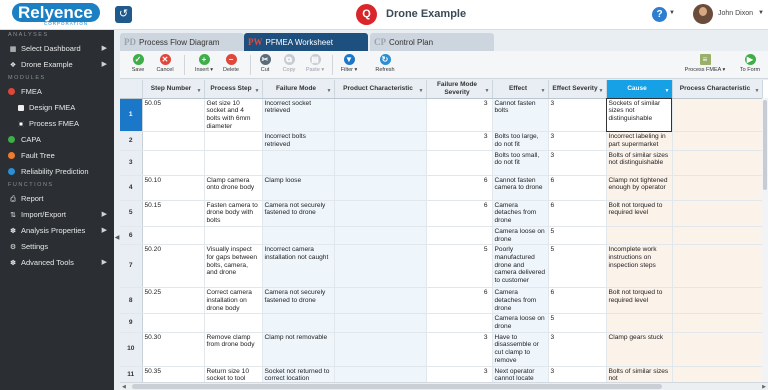 This screenshot has width=768, height=390. What do you see at coordinates (173, 89) in the screenshot?
I see `column-header: Step Number ▼` at bounding box center [173, 89].